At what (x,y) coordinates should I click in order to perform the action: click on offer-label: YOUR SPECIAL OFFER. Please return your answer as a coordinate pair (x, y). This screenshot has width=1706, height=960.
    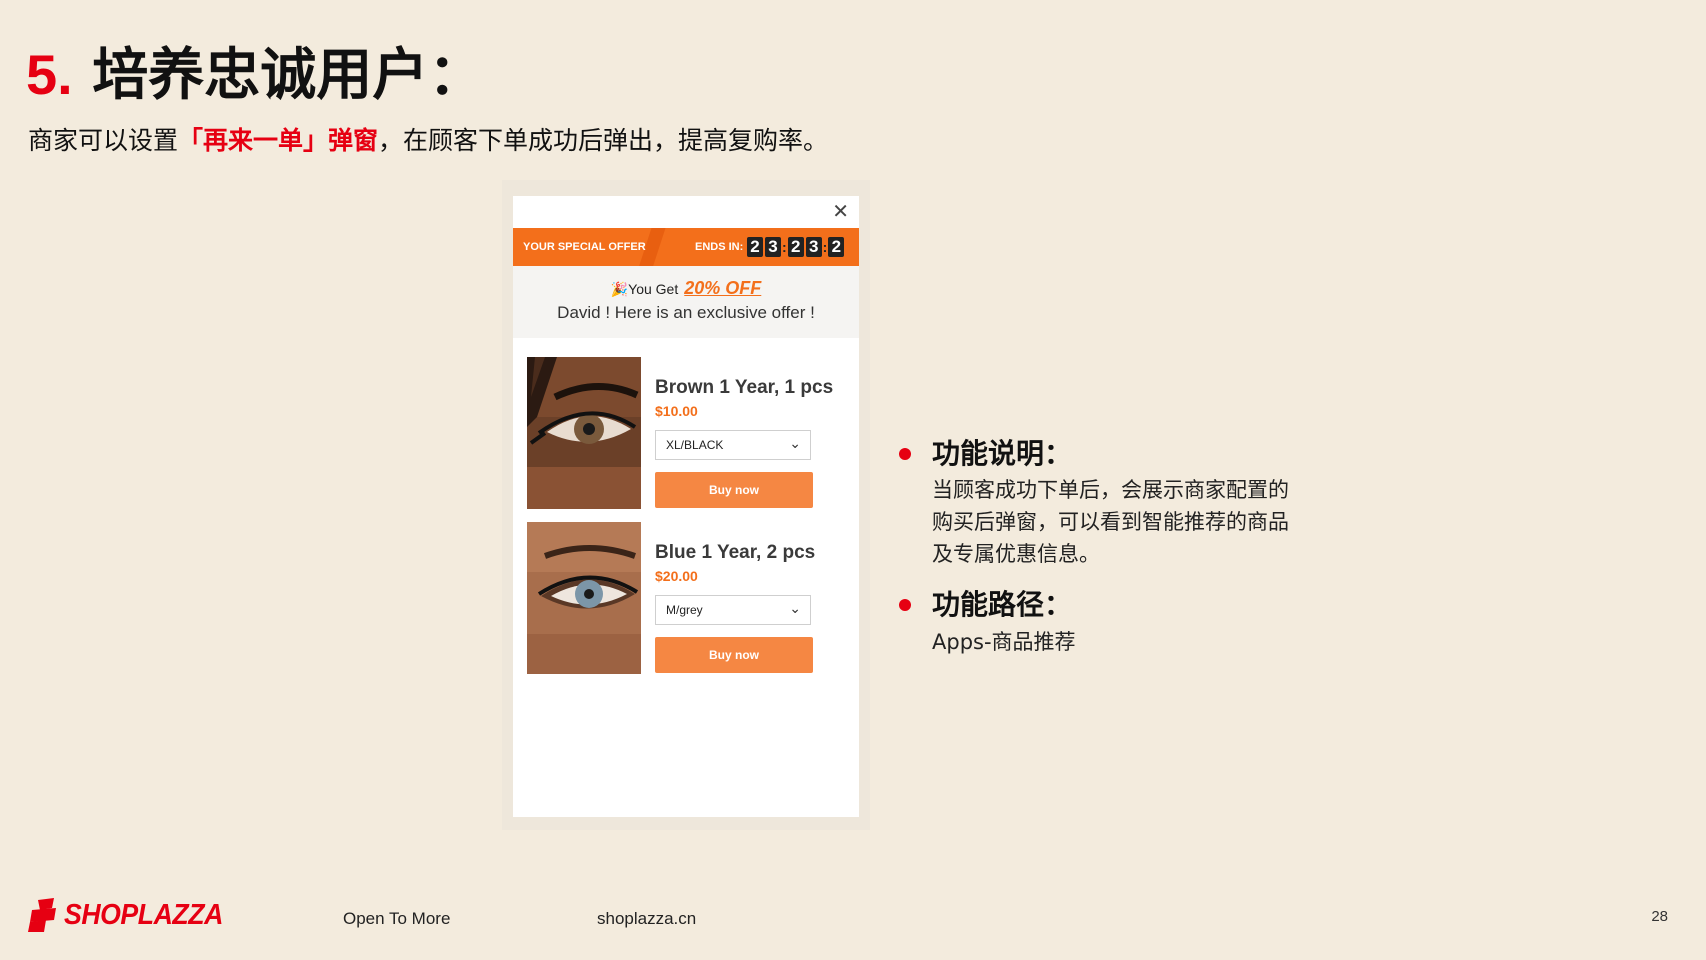
    Looking at the image, I should click on (584, 247).